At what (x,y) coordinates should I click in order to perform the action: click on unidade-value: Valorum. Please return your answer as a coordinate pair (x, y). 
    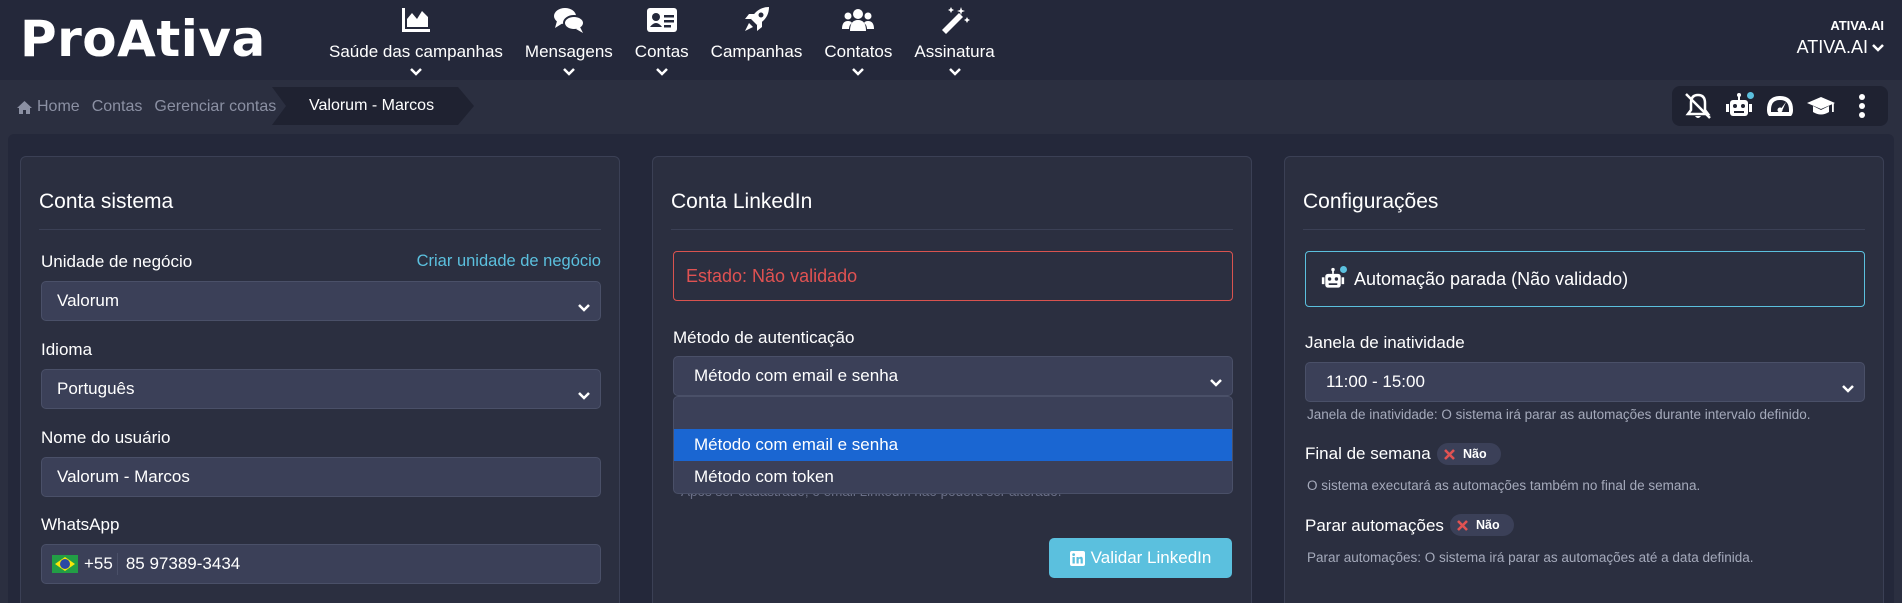
    Looking at the image, I should click on (88, 300).